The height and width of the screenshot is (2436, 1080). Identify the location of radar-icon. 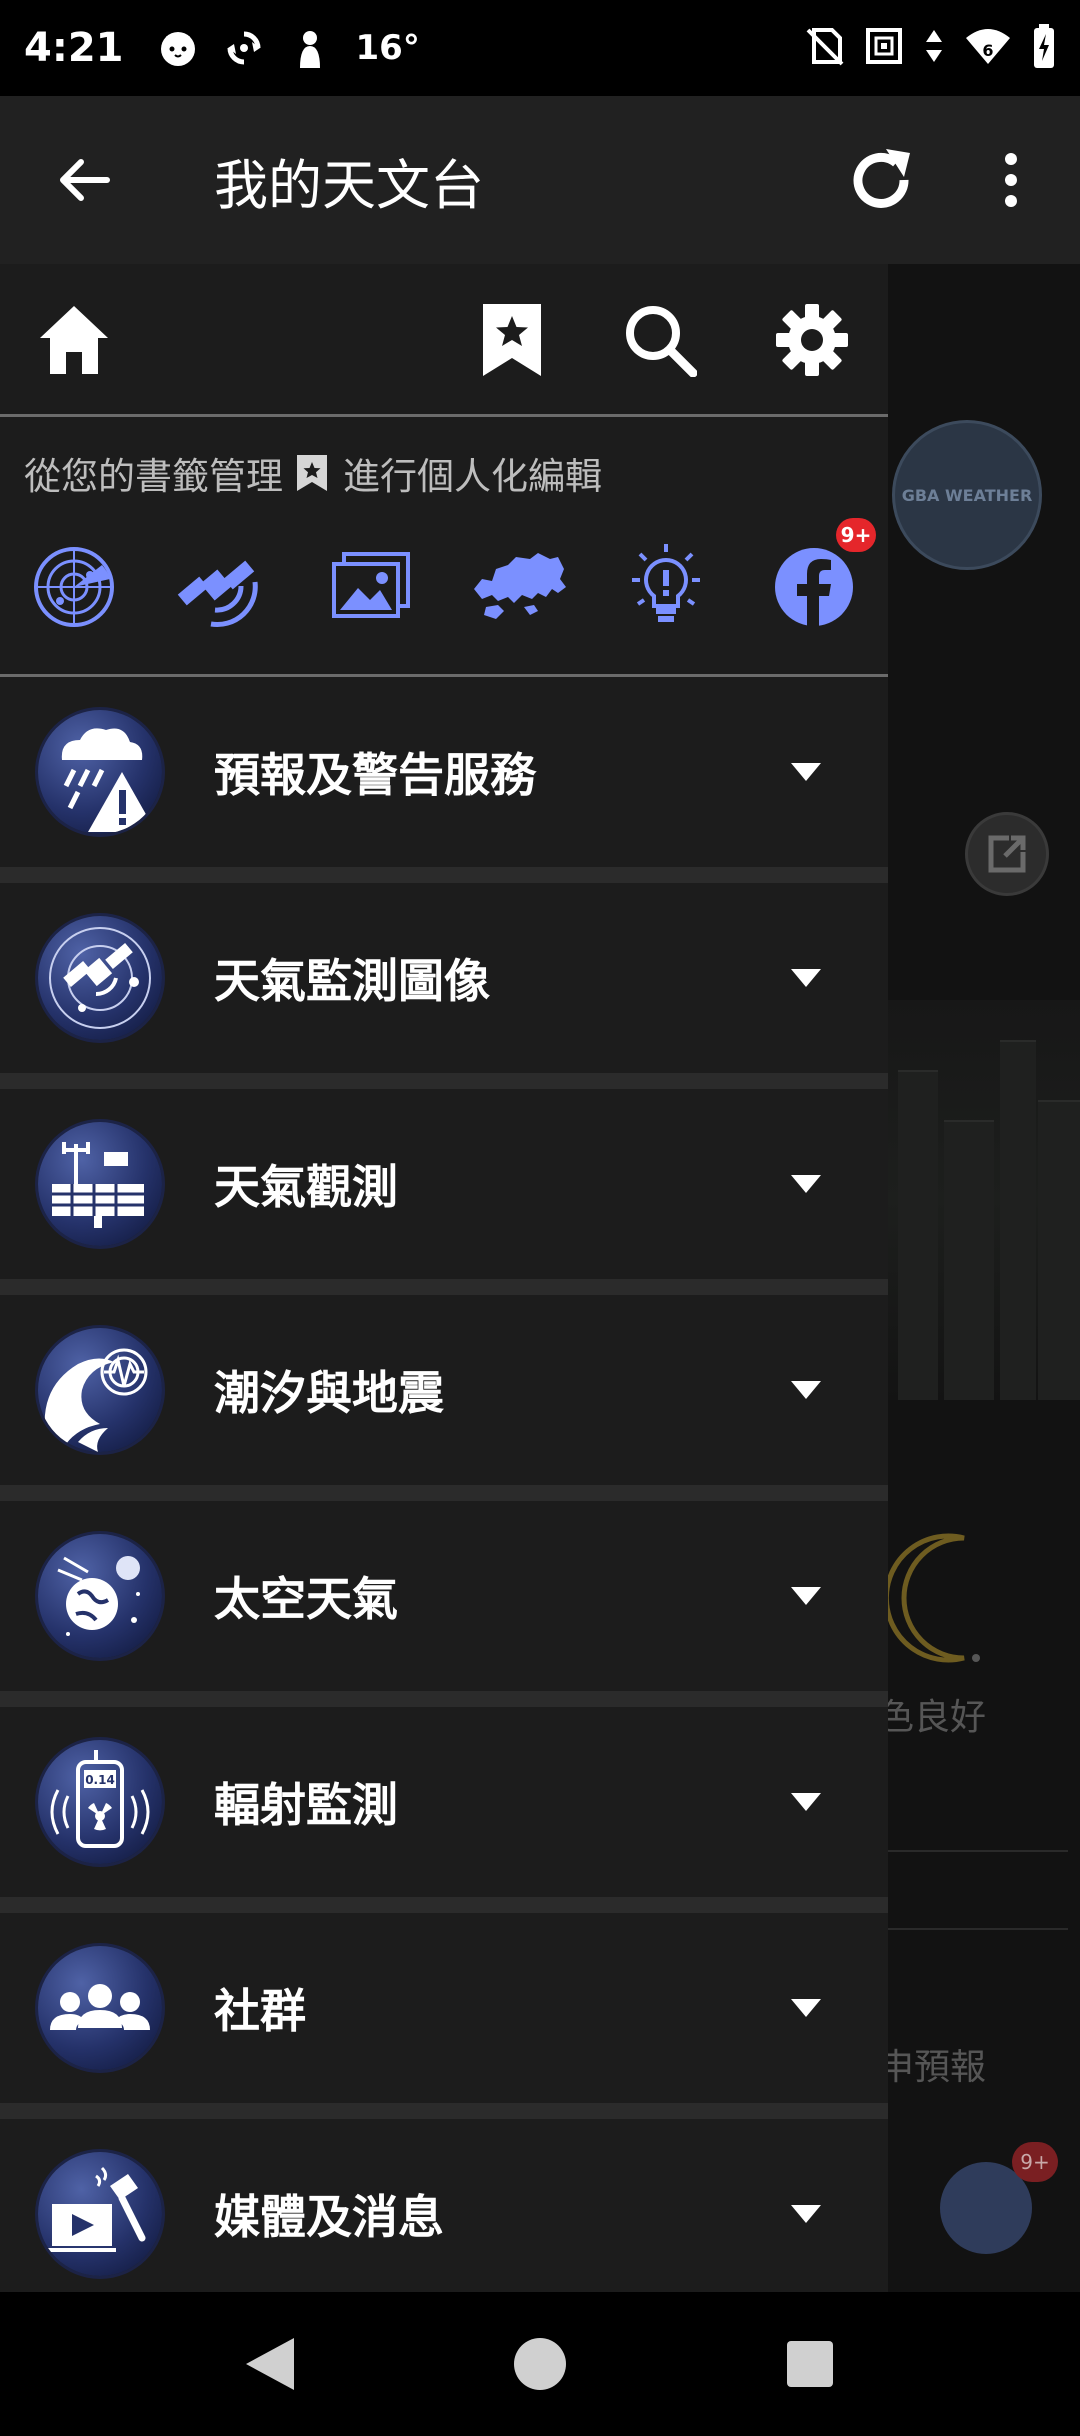
(74, 587).